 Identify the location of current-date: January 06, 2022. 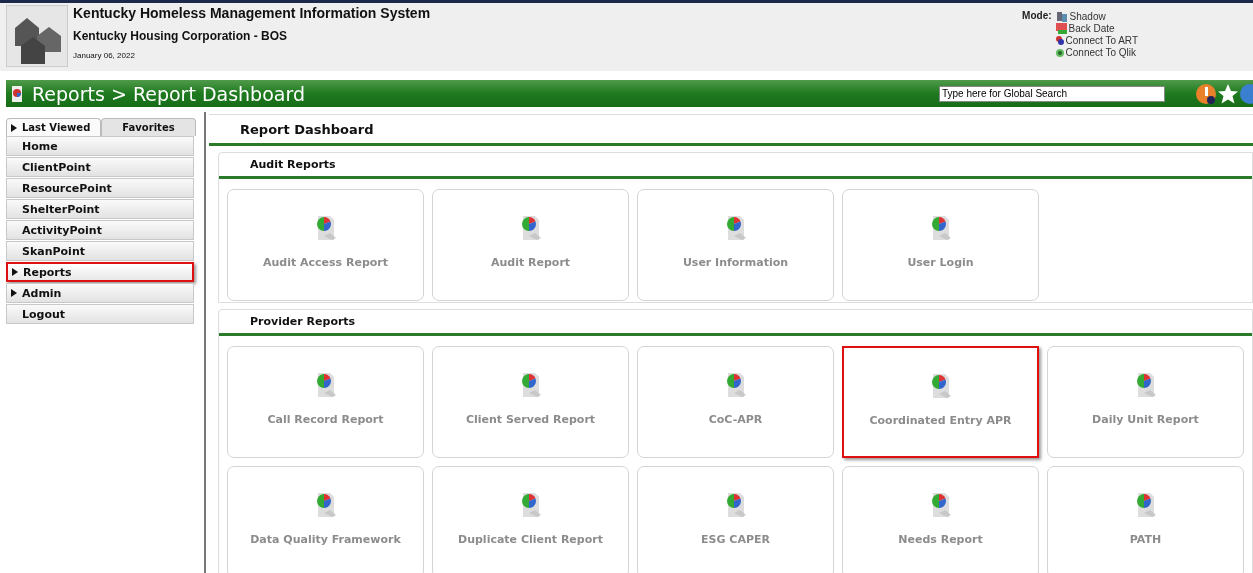
(104, 55).